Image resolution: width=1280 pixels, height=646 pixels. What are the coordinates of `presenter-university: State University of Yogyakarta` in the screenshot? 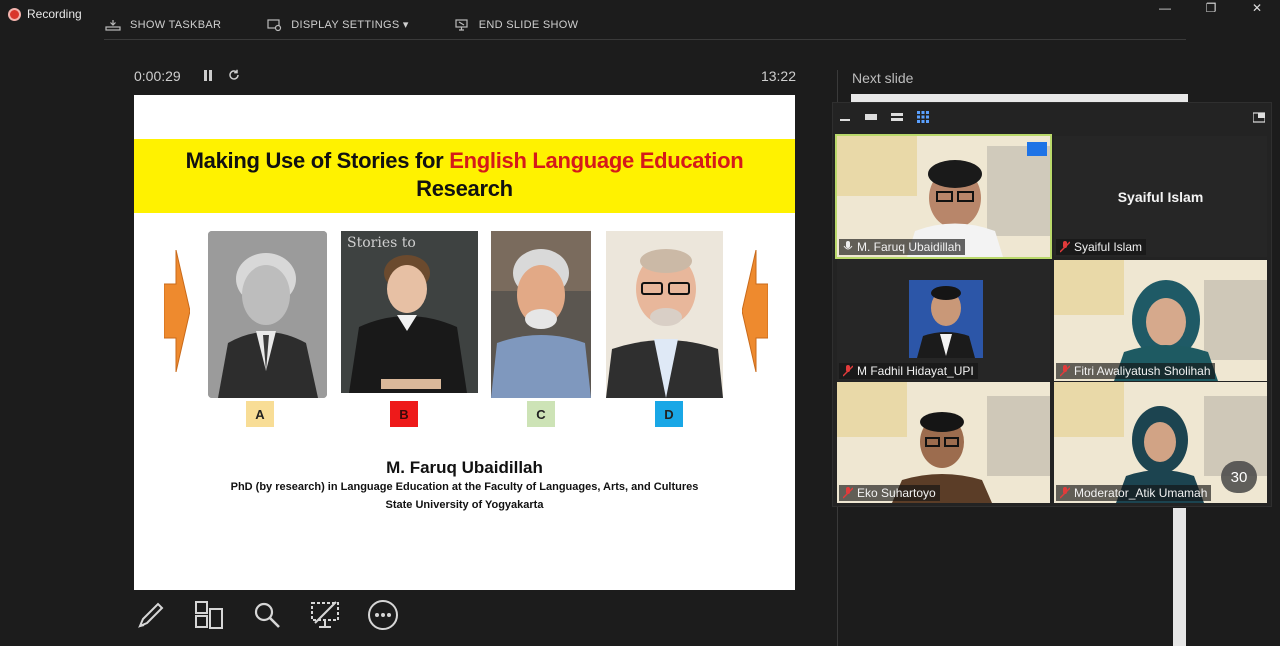 It's located at (464, 505).